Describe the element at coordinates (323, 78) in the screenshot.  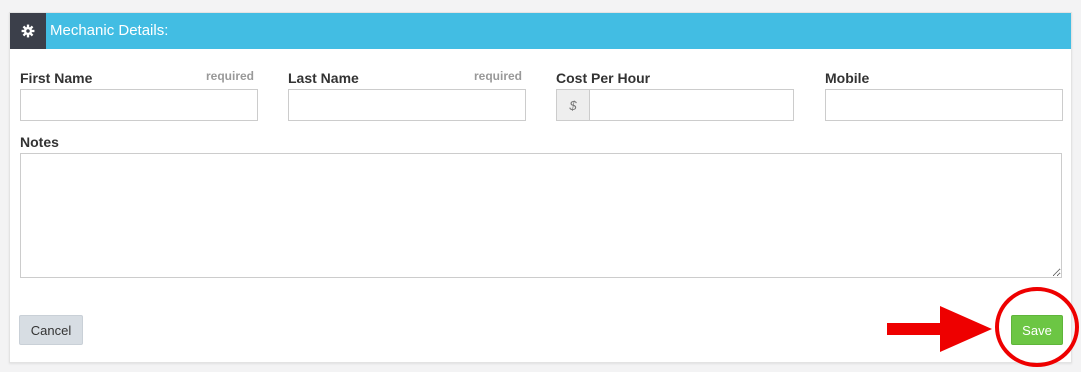
I see `last-name-label: Last Name` at that location.